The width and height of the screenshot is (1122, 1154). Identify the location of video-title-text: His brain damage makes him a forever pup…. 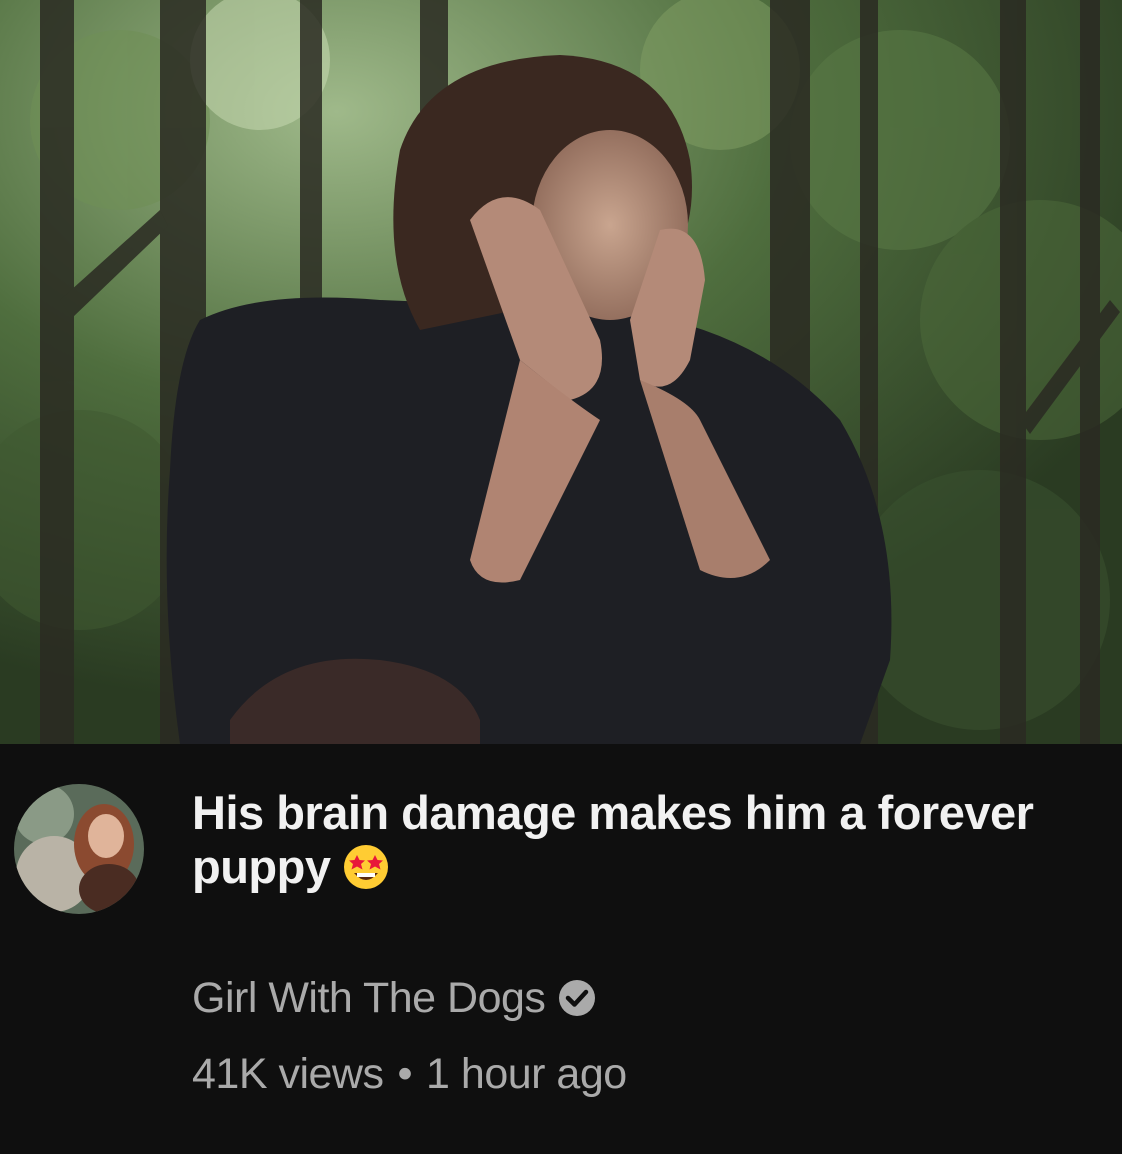
(613, 839).